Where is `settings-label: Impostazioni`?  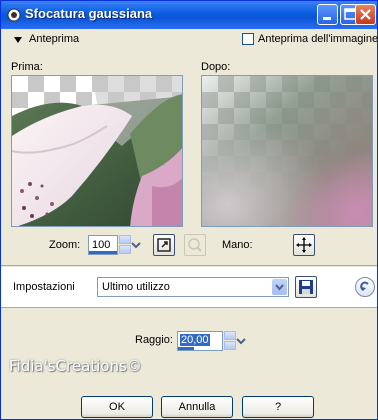
settings-label: Impostazioni is located at coordinates (44, 287).